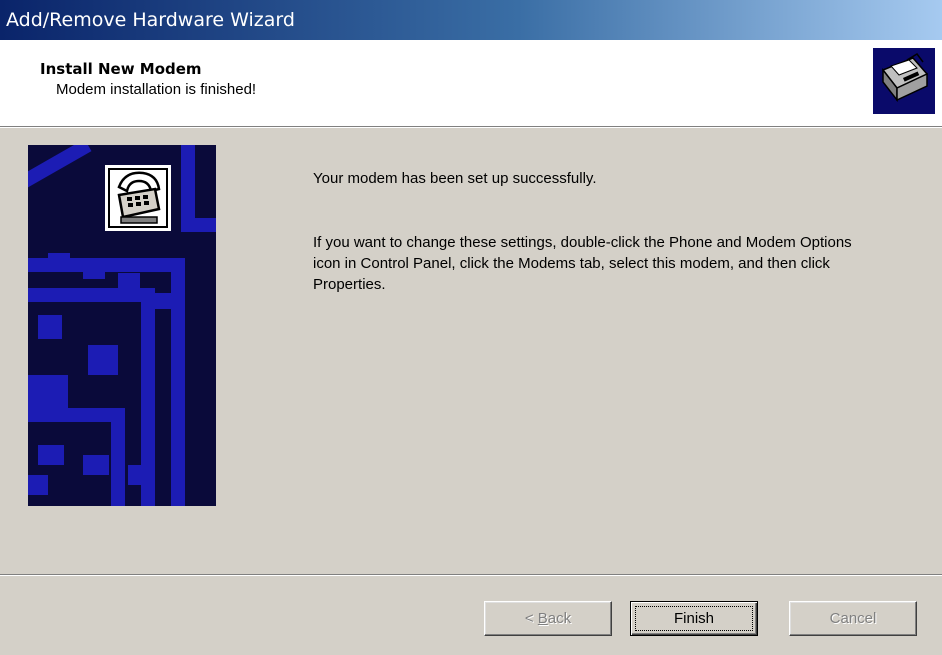  I want to click on window-title-bar: Add/Remove Hardware Wizard, so click(471, 20).